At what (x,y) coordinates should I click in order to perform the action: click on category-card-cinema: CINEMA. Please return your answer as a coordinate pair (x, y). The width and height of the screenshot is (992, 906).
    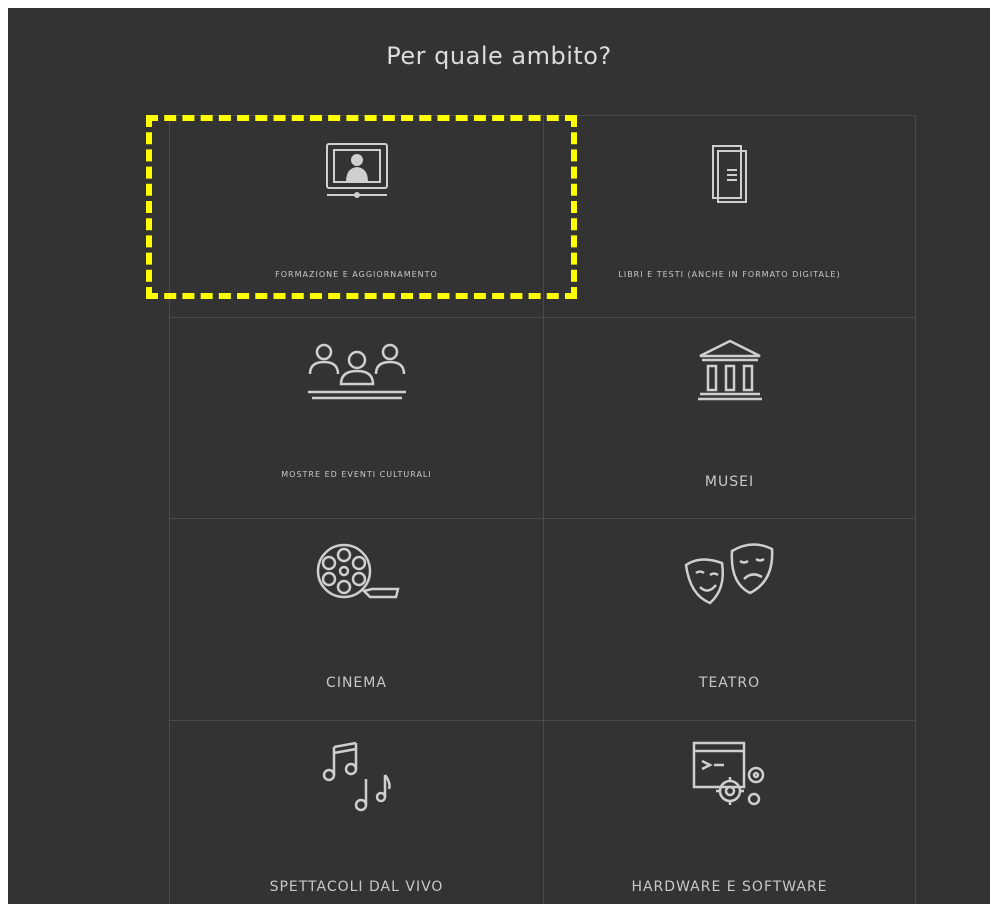
    Looking at the image, I should click on (356, 619).